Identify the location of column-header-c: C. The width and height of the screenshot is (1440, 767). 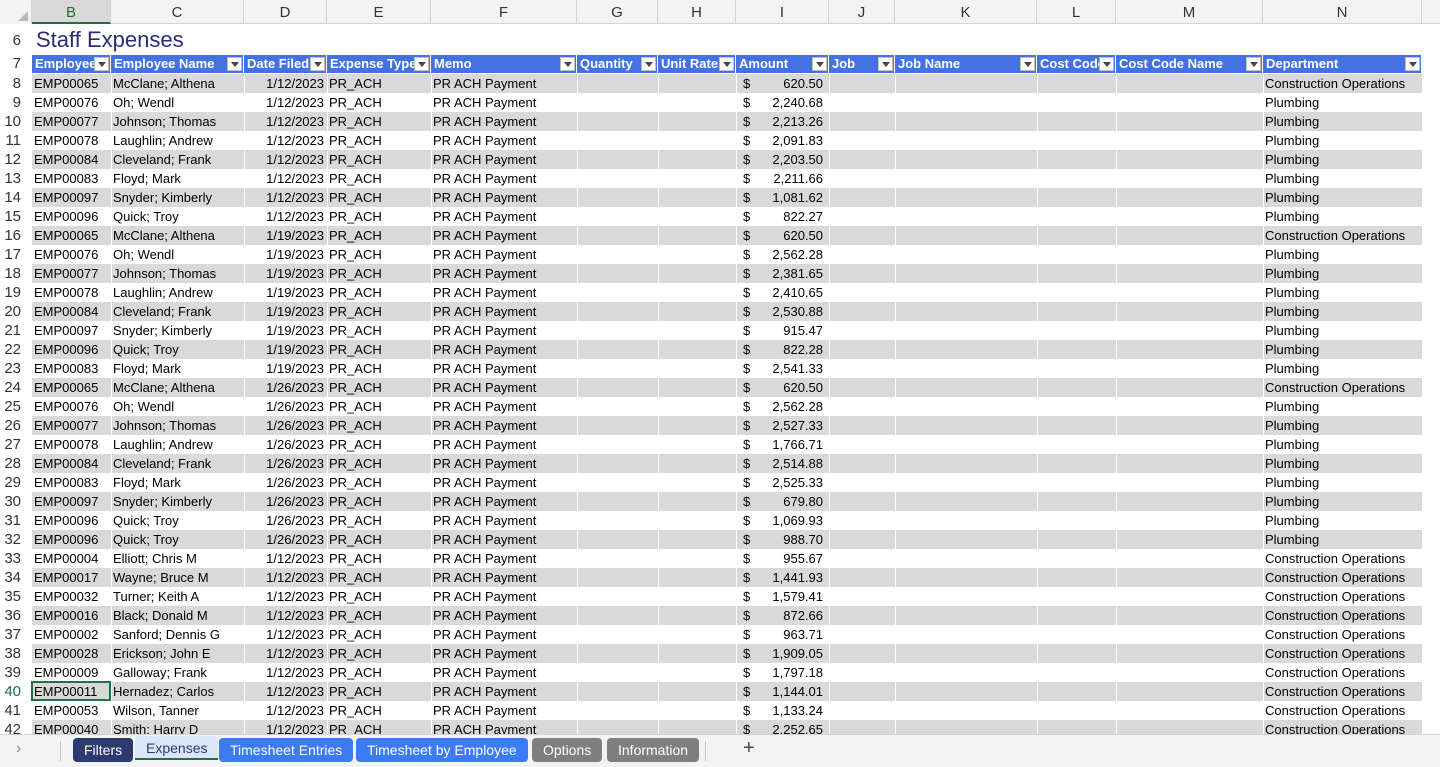
(177, 12).